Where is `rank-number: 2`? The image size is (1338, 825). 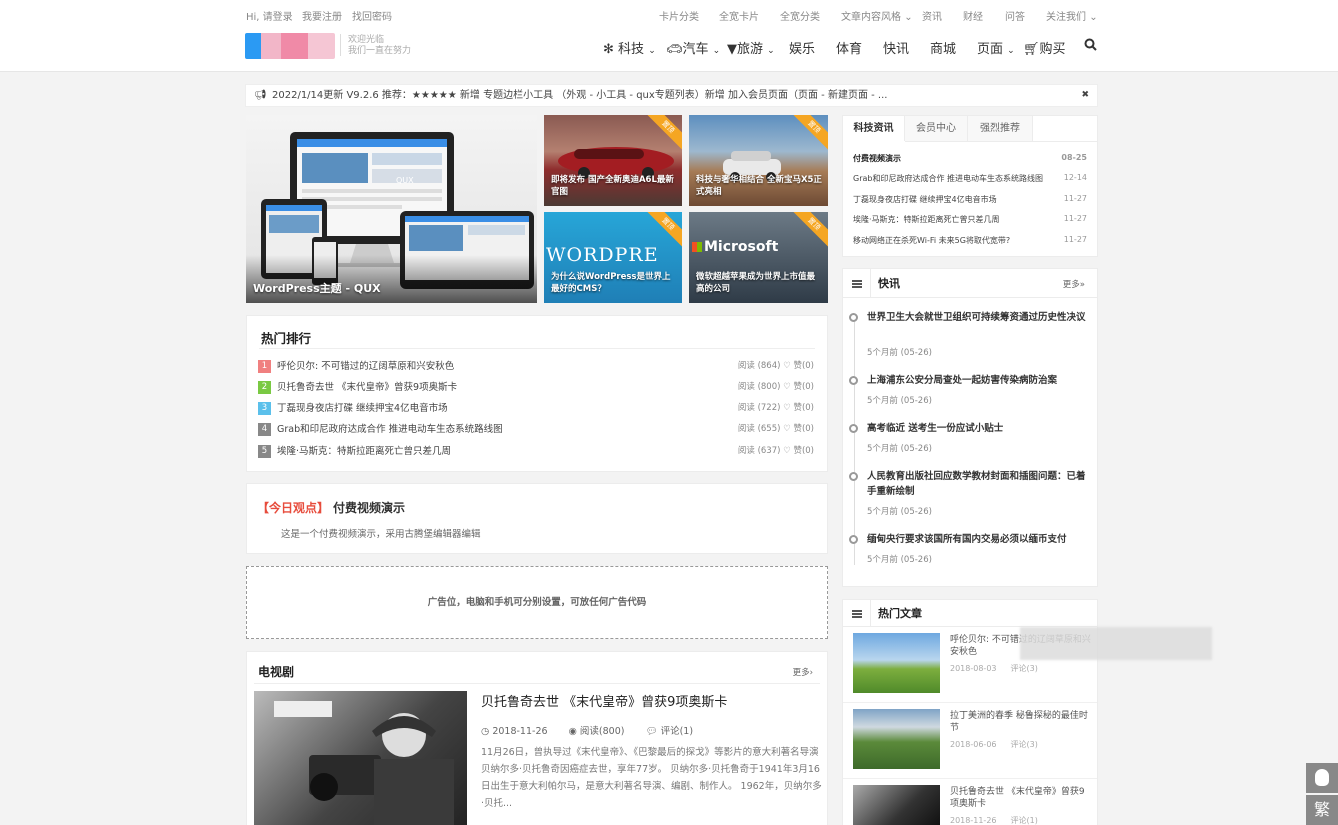
rank-number: 2 is located at coordinates (264, 387).